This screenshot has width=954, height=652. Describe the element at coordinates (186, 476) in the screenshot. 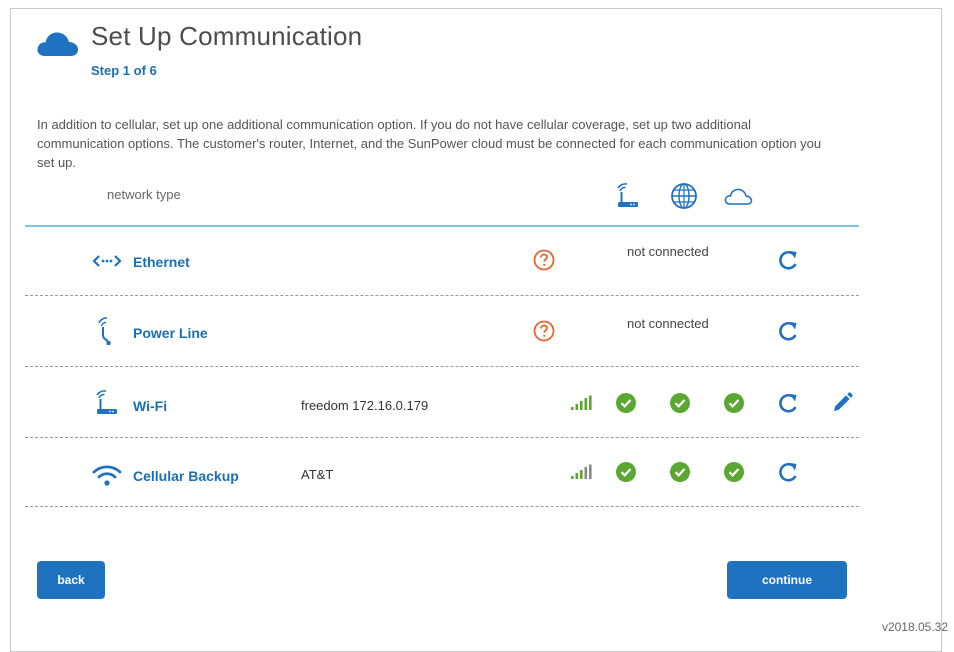

I see `row-label-cellular-backup: Cellular Backup` at that location.